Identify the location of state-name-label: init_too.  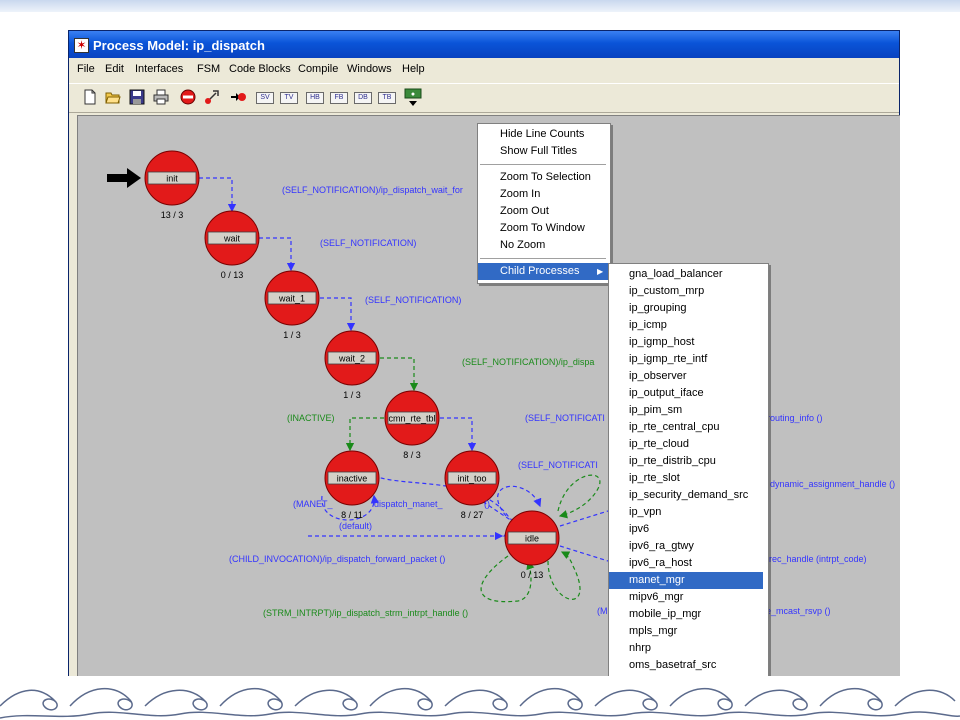
(471, 479).